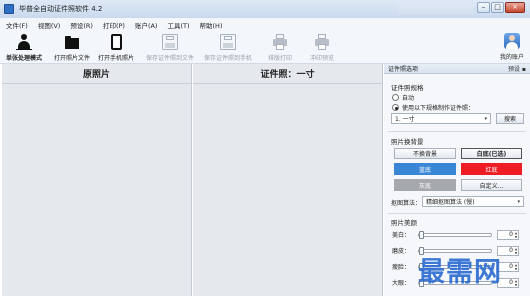 The image size is (530, 296). Describe the element at coordinates (322, 58) in the screenshot. I see `print-preview-label: 冲印预览` at that location.